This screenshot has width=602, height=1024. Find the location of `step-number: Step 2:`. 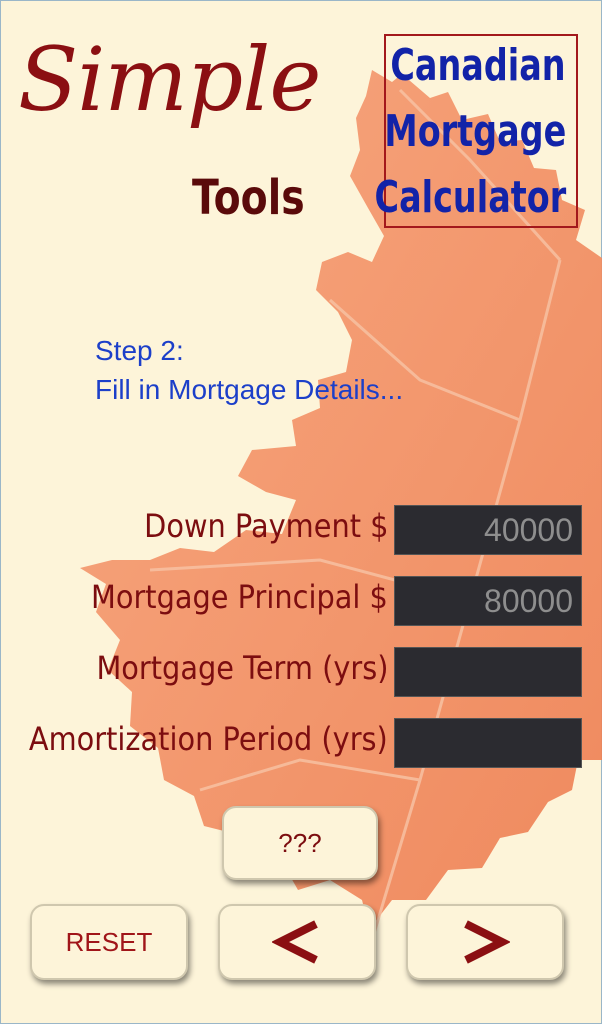

step-number: Step 2: is located at coordinates (139, 350).